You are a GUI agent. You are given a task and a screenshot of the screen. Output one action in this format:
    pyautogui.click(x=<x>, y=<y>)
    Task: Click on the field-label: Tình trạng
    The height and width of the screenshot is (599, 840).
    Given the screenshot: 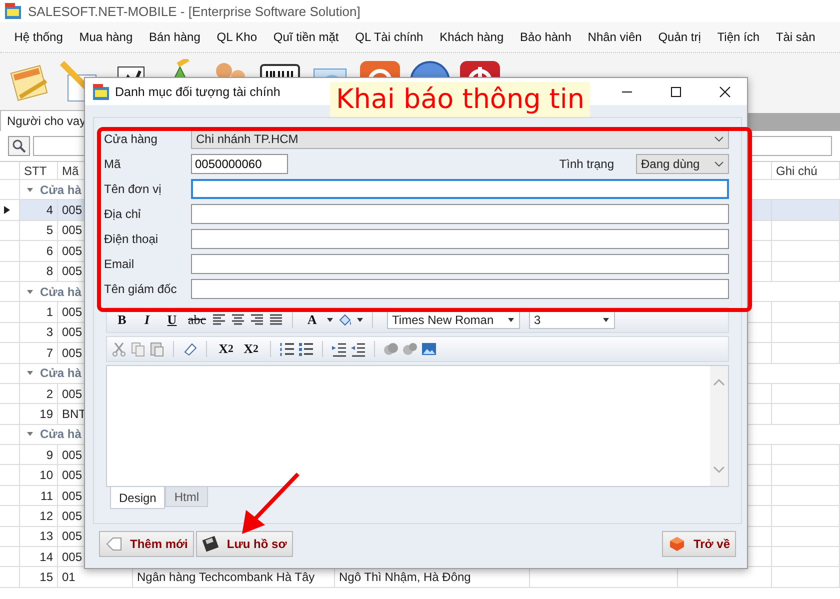 What is the action you would take?
    pyautogui.click(x=586, y=163)
    